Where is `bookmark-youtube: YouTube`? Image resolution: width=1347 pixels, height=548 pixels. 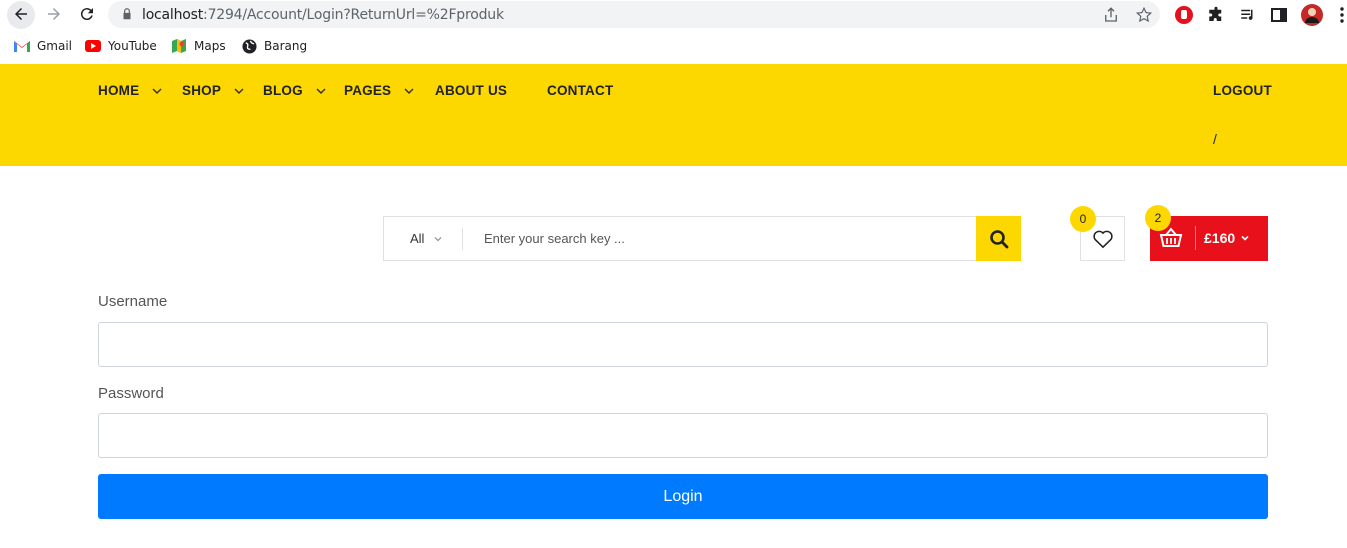 bookmark-youtube: YouTube is located at coordinates (121, 46).